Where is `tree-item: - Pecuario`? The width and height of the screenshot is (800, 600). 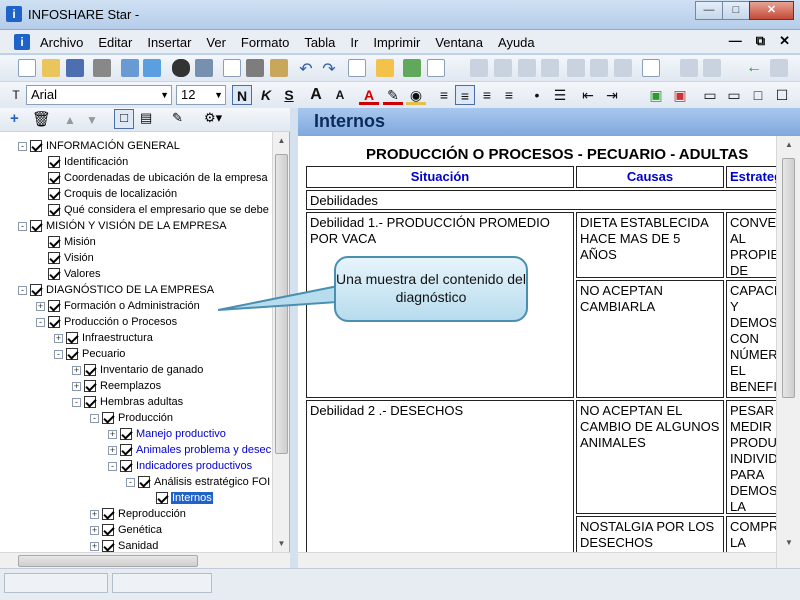
tree-item: - Pecuario is located at coordinates (90, 354).